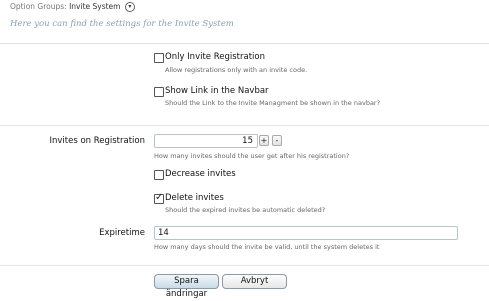 This screenshot has height=301, width=489. Describe the element at coordinates (159, 175) in the screenshot. I see `decrease-invites-checkbox` at that location.